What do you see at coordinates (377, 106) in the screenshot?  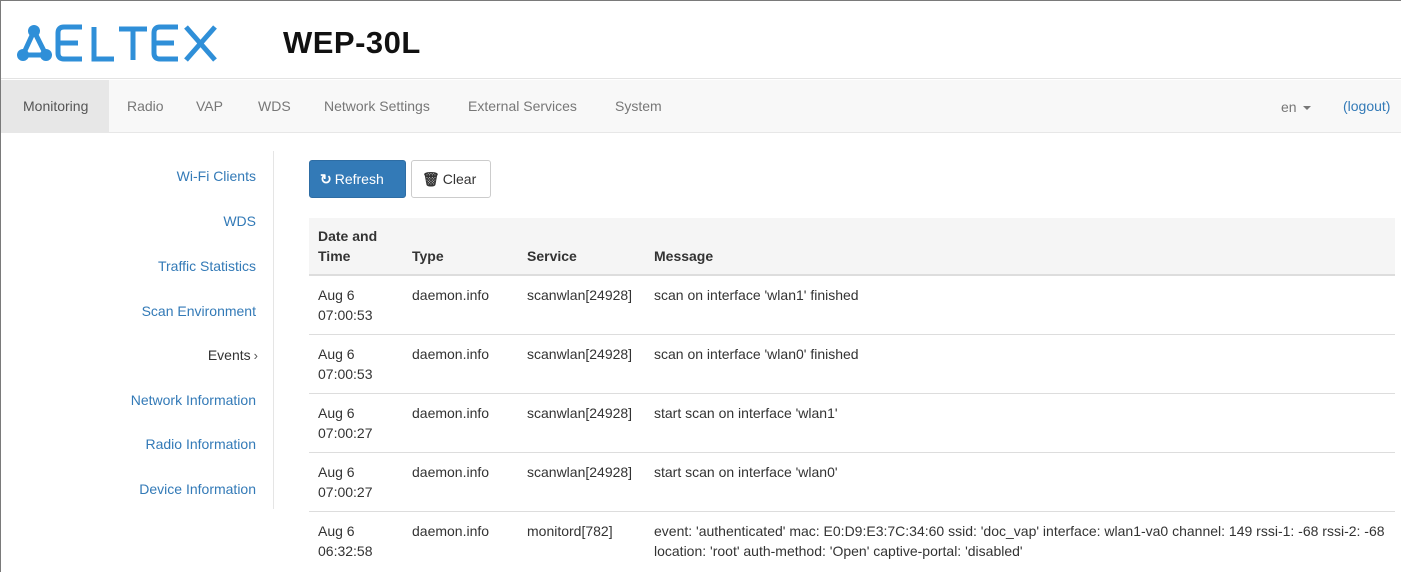 I see `nav-network-settings: Network Settings` at bounding box center [377, 106].